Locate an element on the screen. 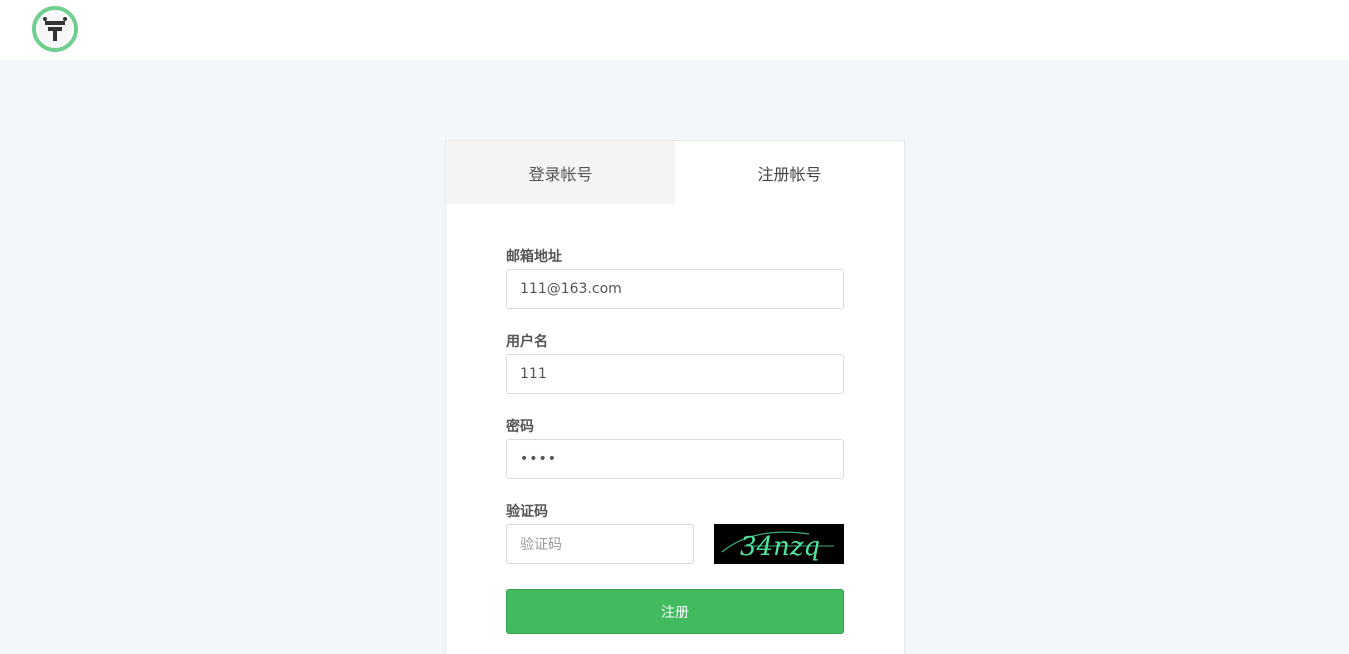  password-mask: •••• is located at coordinates (539, 459).